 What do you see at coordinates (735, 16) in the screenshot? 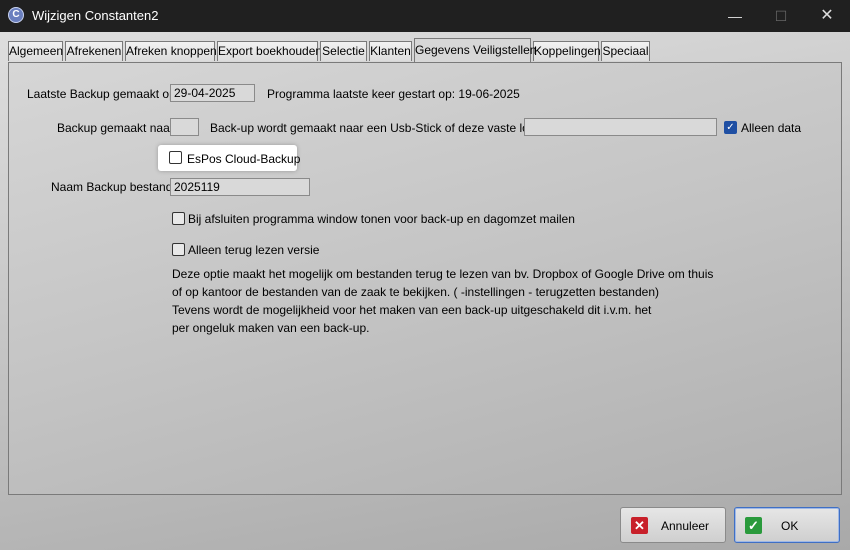
I see `minimize-button: —` at bounding box center [735, 16].